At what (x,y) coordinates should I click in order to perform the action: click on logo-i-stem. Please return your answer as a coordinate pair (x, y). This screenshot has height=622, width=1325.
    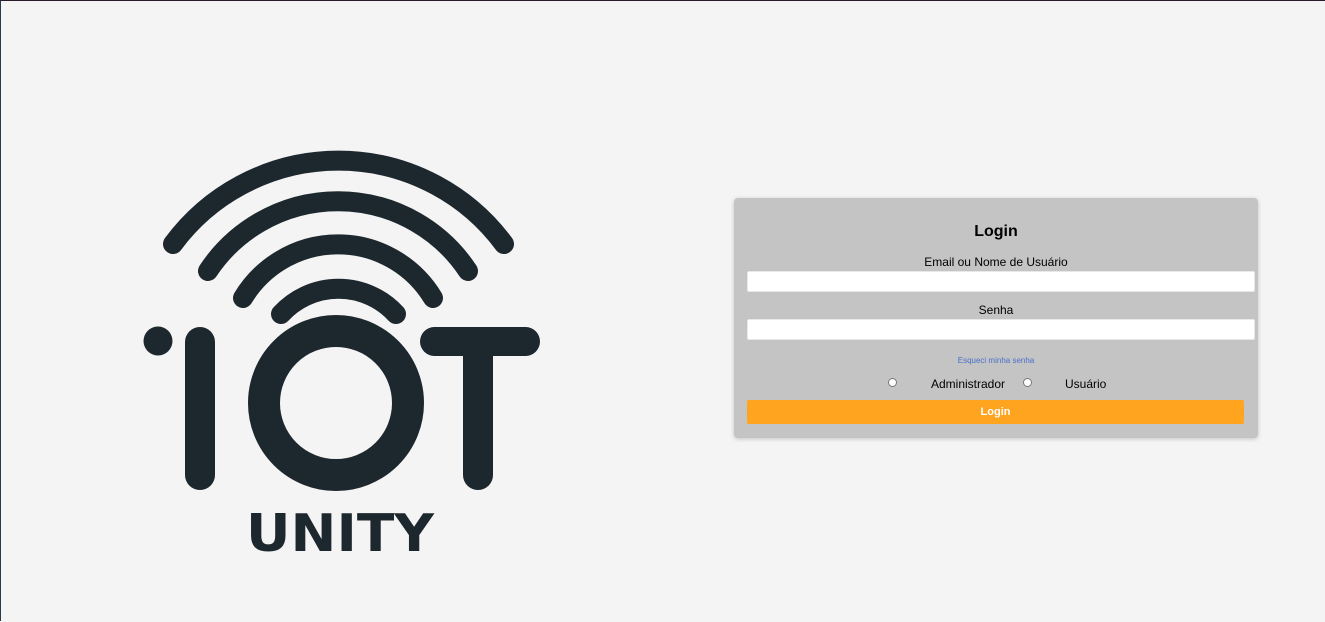
    Looking at the image, I should click on (200, 408).